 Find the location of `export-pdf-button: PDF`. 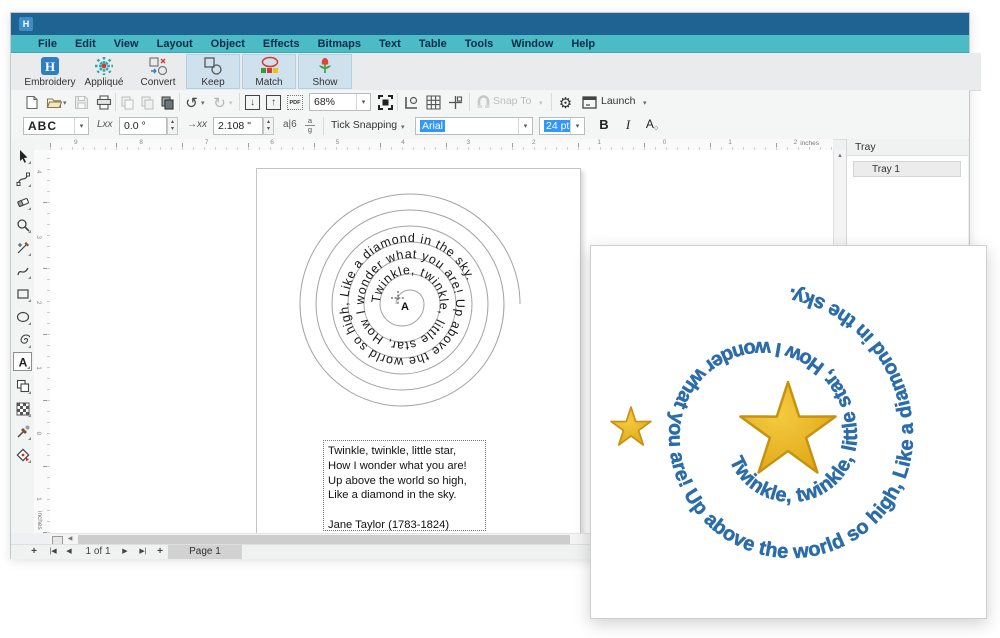

export-pdf-button: PDF is located at coordinates (295, 102).